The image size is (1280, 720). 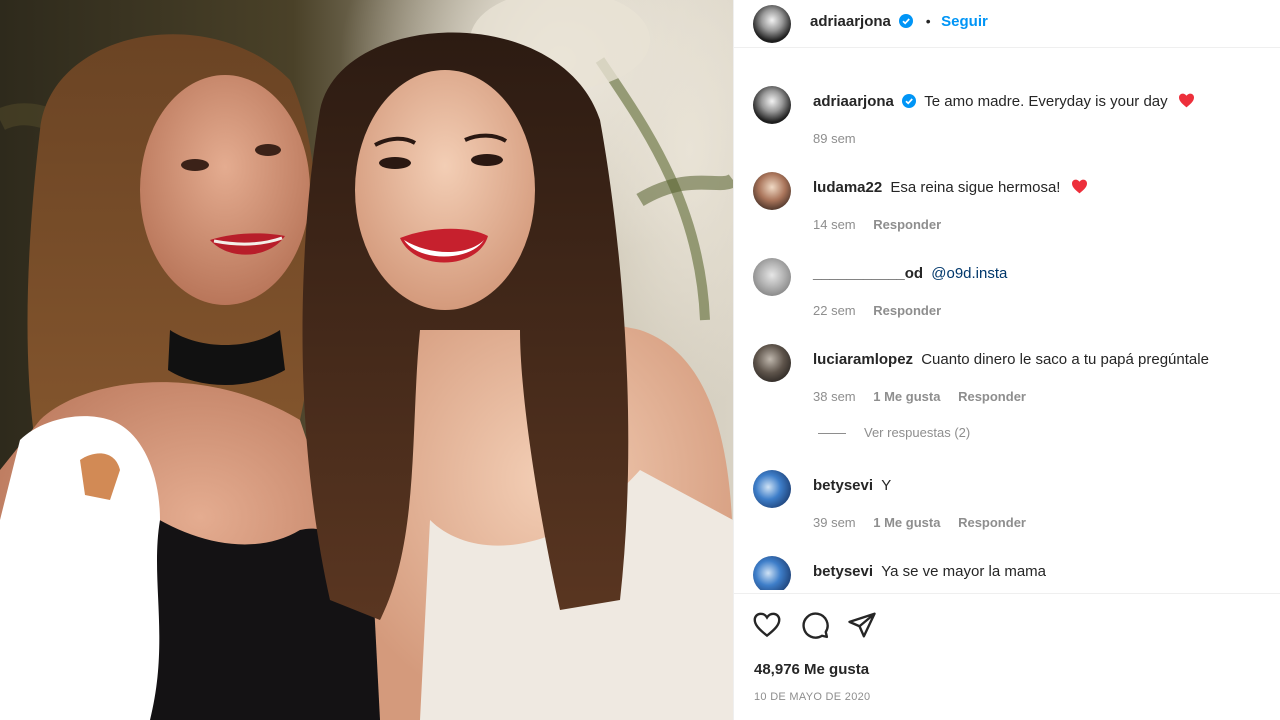 I want to click on comment-meta: 38 sem 1 Me gusta Responder, so click(x=926, y=396).